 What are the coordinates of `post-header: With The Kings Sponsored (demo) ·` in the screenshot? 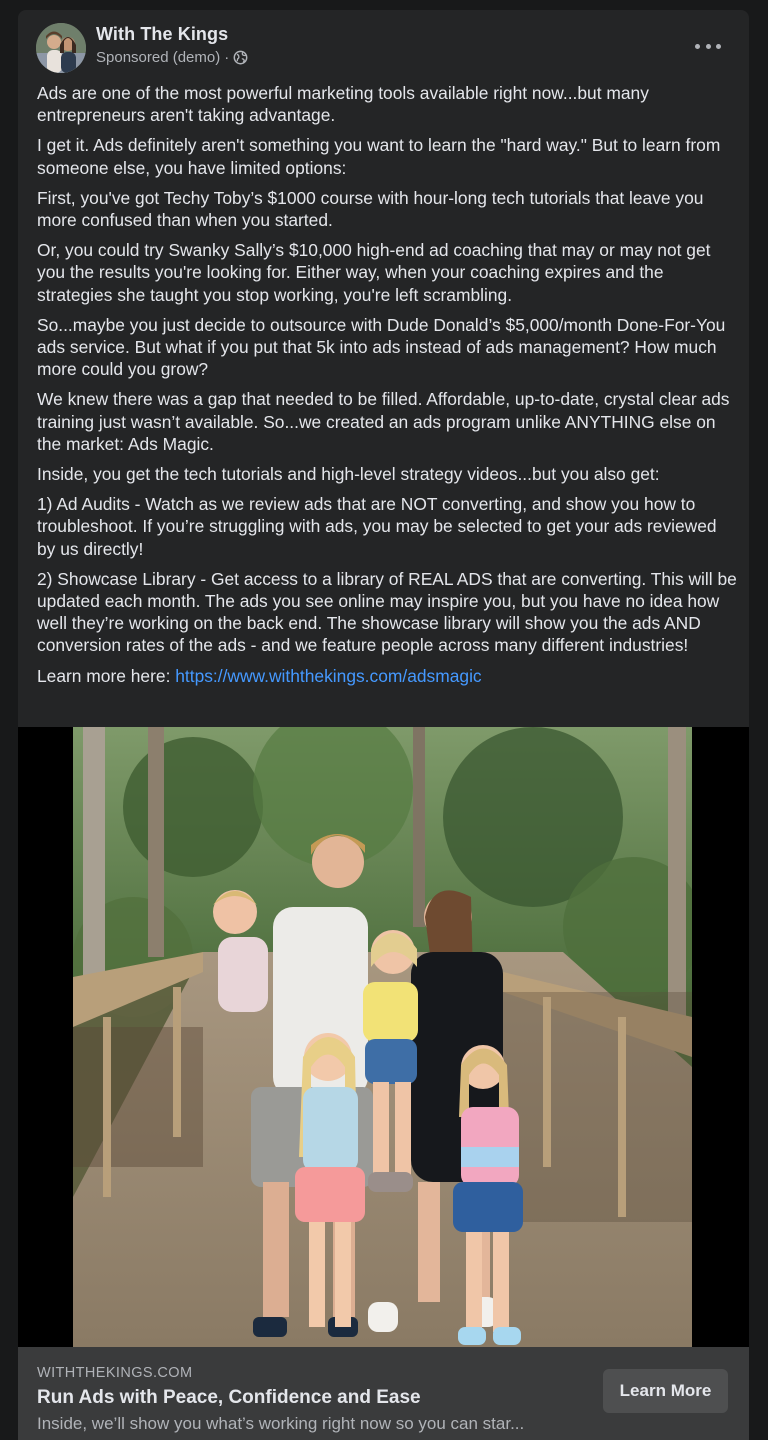 It's located at (383, 46).